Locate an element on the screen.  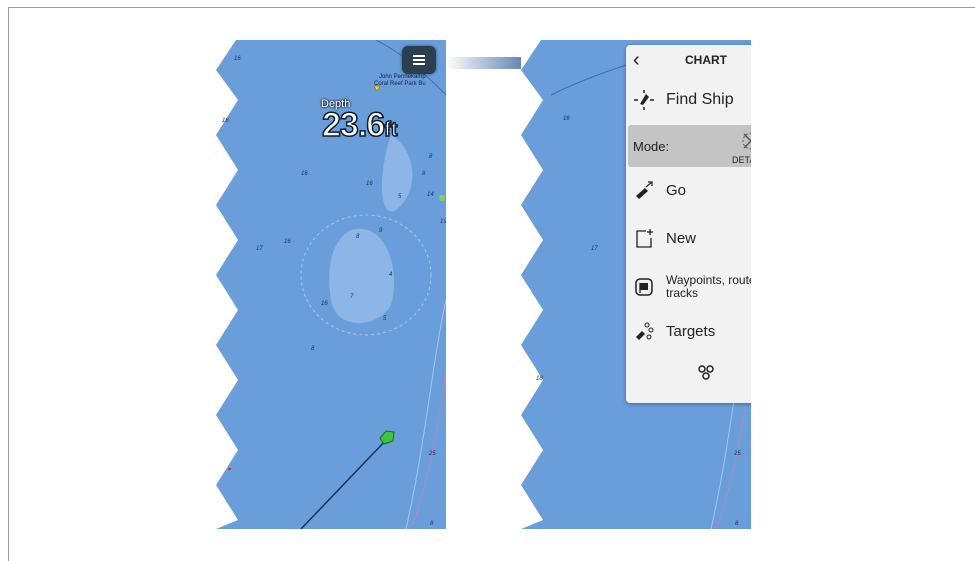
targets-menu-item: Targets > is located at coordinates (688, 331).